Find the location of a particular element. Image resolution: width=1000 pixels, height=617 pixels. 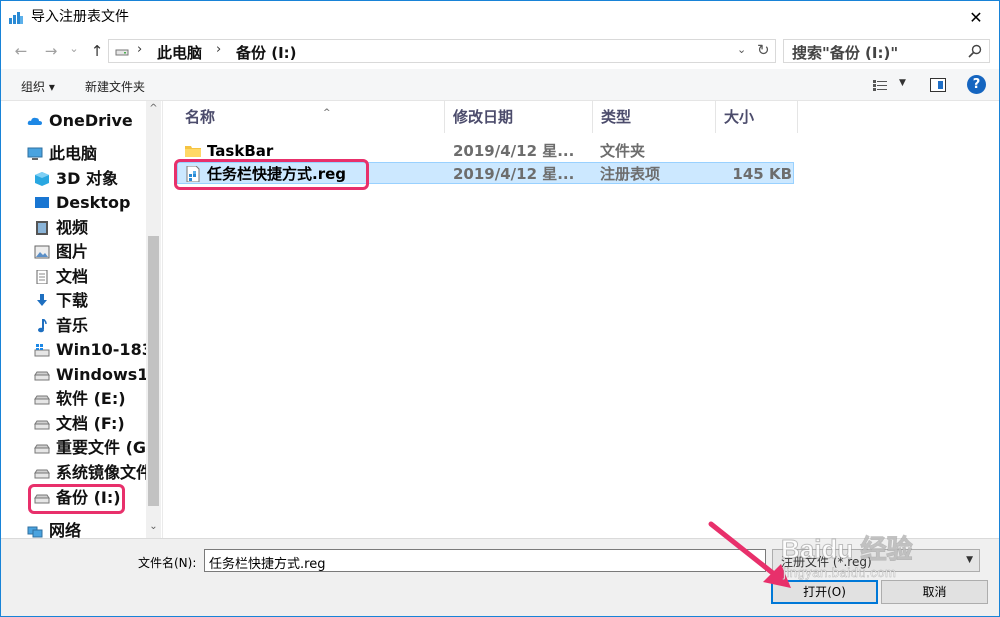

forward-button: → is located at coordinates (51, 51).